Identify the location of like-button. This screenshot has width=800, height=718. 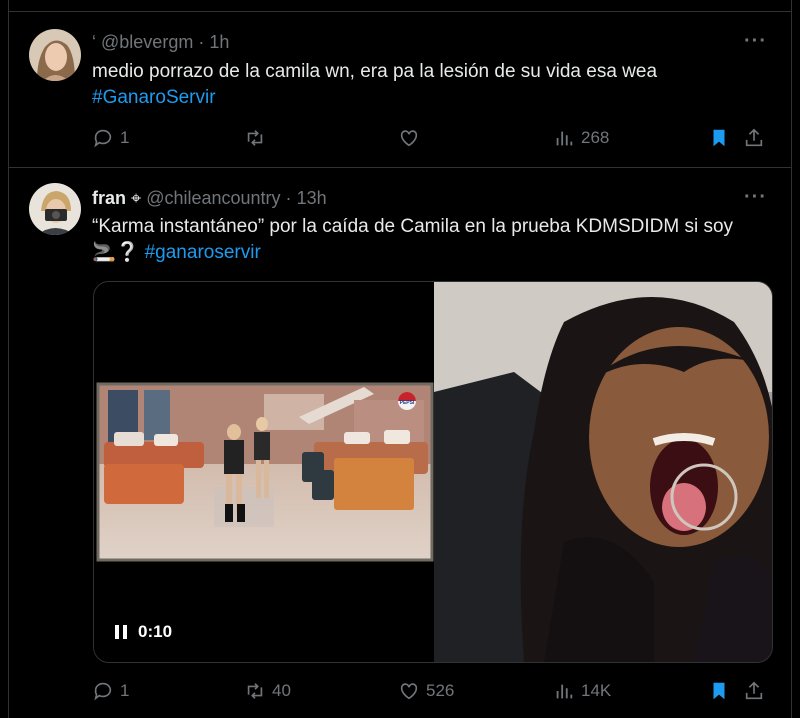
(412, 138).